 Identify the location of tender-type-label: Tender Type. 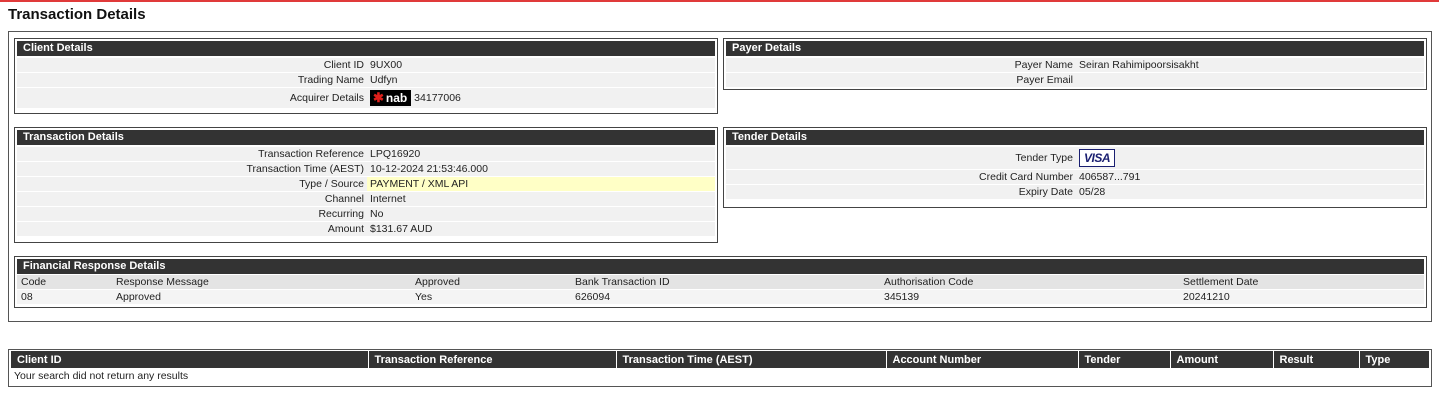
(901, 158).